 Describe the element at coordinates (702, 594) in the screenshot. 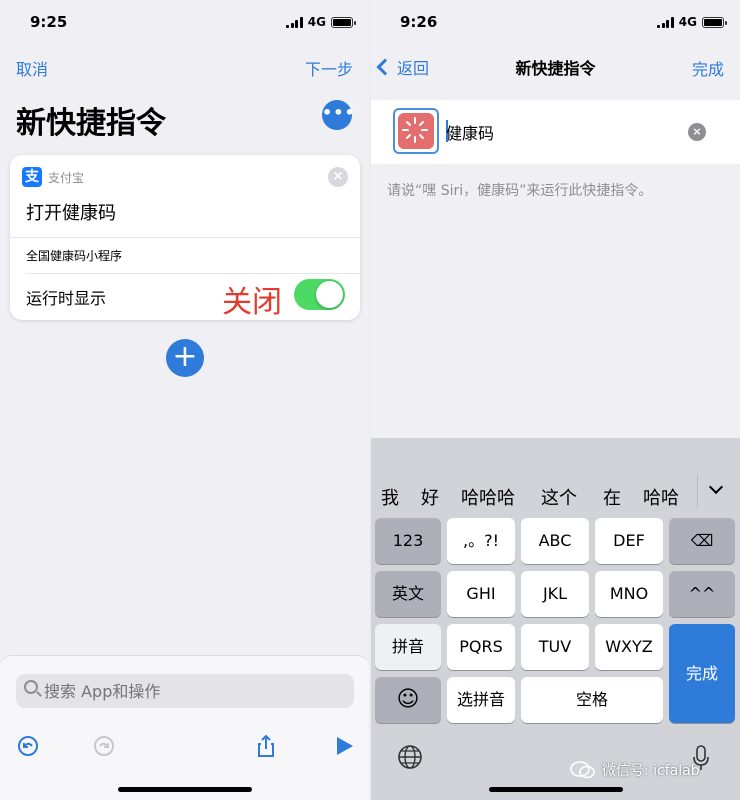

I see `key-emoticon: ^^` at that location.